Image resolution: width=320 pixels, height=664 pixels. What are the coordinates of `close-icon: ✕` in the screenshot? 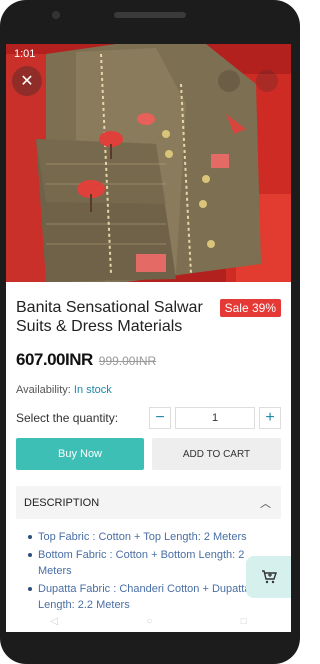 It's located at (27, 81).